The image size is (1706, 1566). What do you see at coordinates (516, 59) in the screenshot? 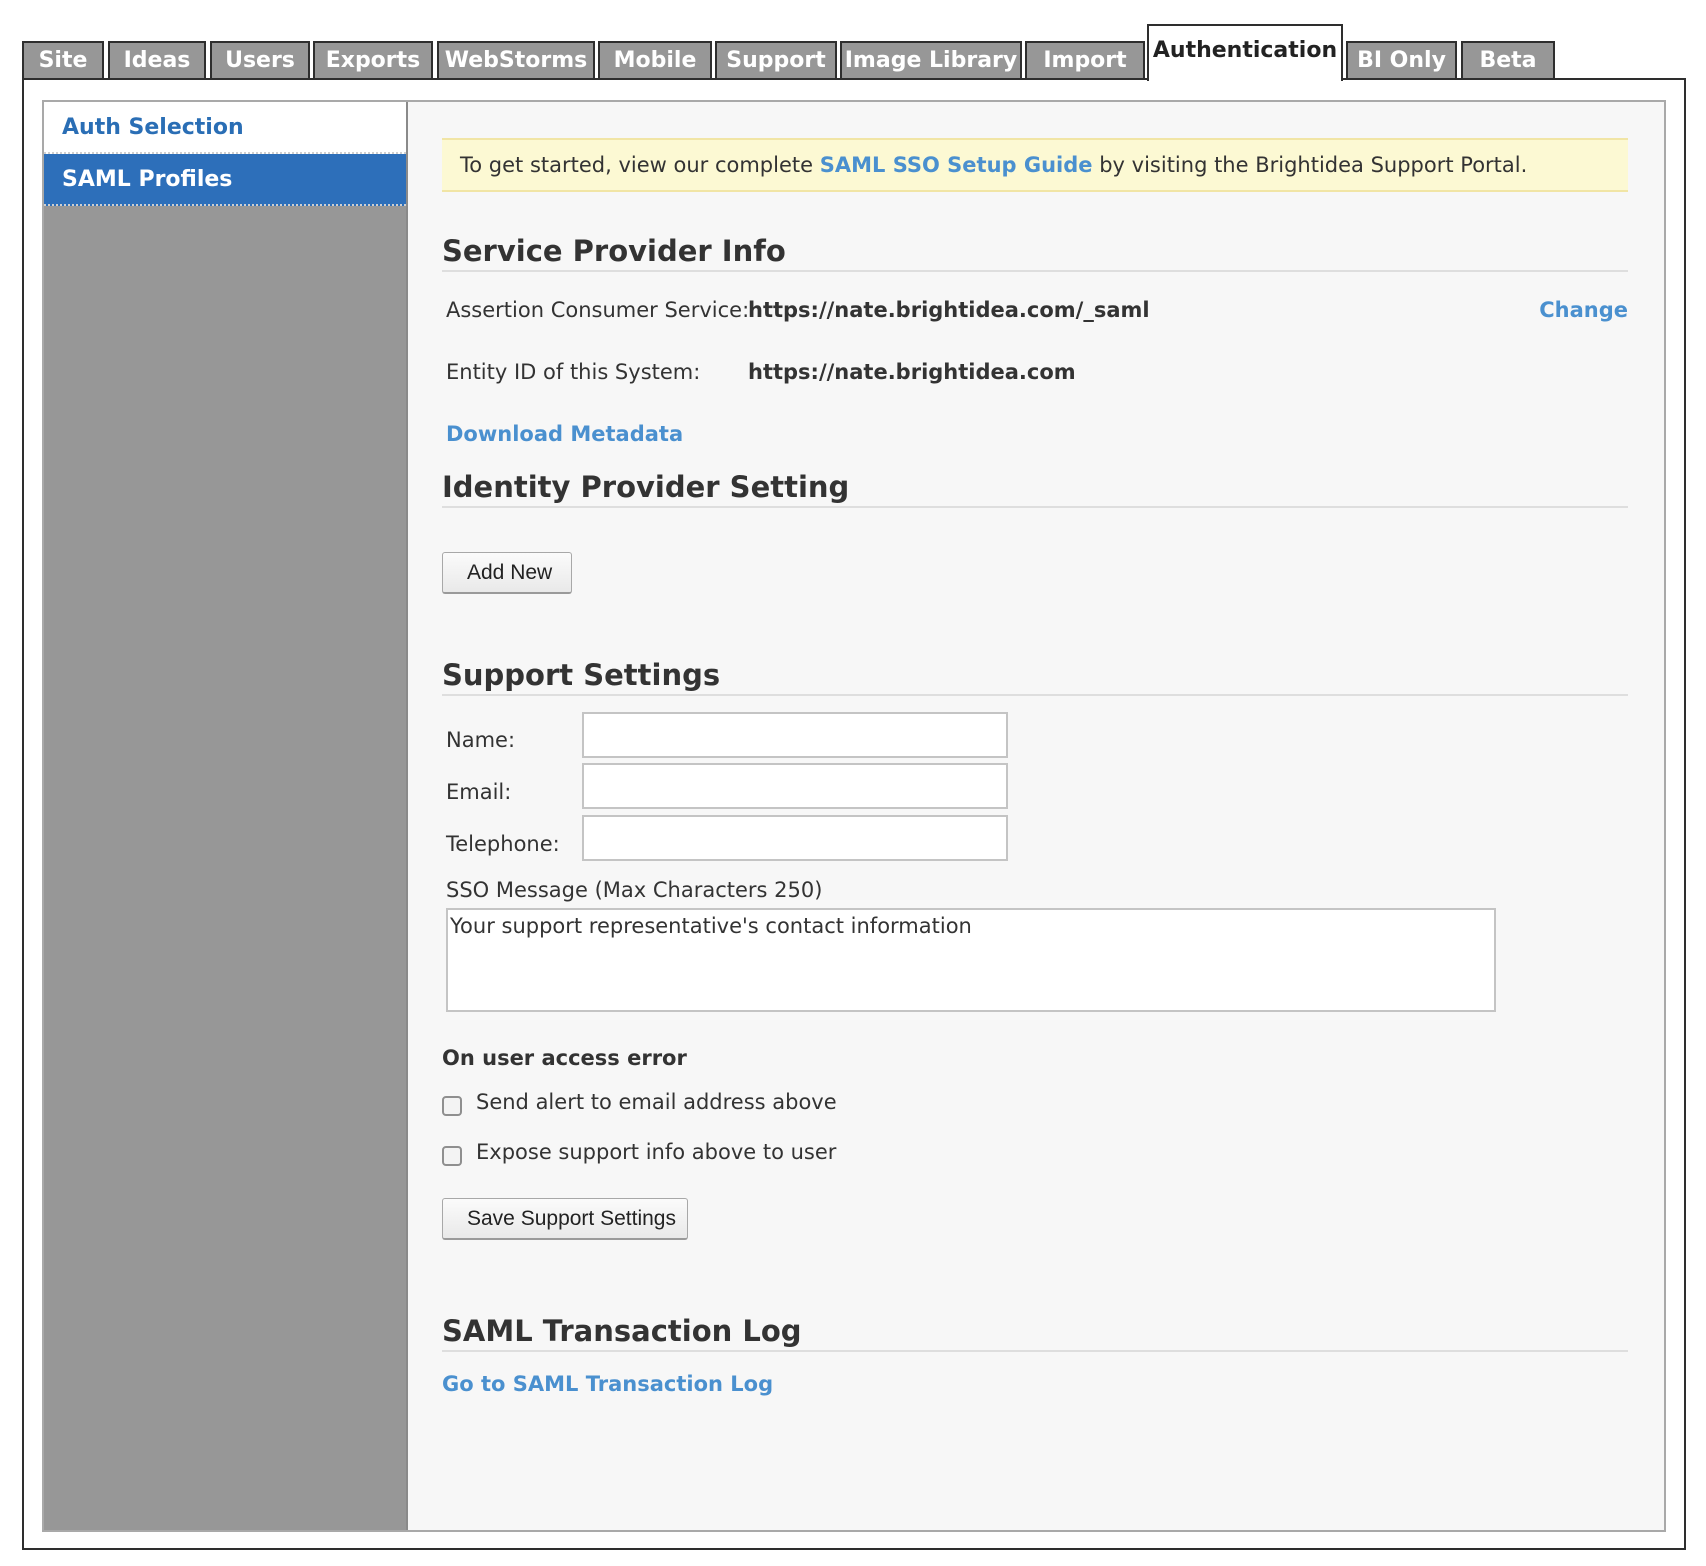
I see `tab-webstorms: WebStorms` at bounding box center [516, 59].